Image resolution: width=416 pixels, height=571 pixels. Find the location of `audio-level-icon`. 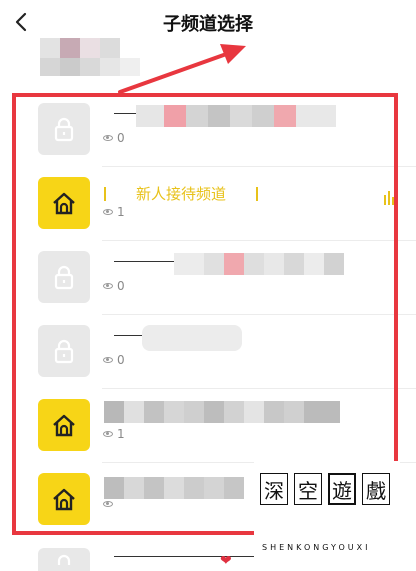

audio-level-icon is located at coordinates (389, 198).